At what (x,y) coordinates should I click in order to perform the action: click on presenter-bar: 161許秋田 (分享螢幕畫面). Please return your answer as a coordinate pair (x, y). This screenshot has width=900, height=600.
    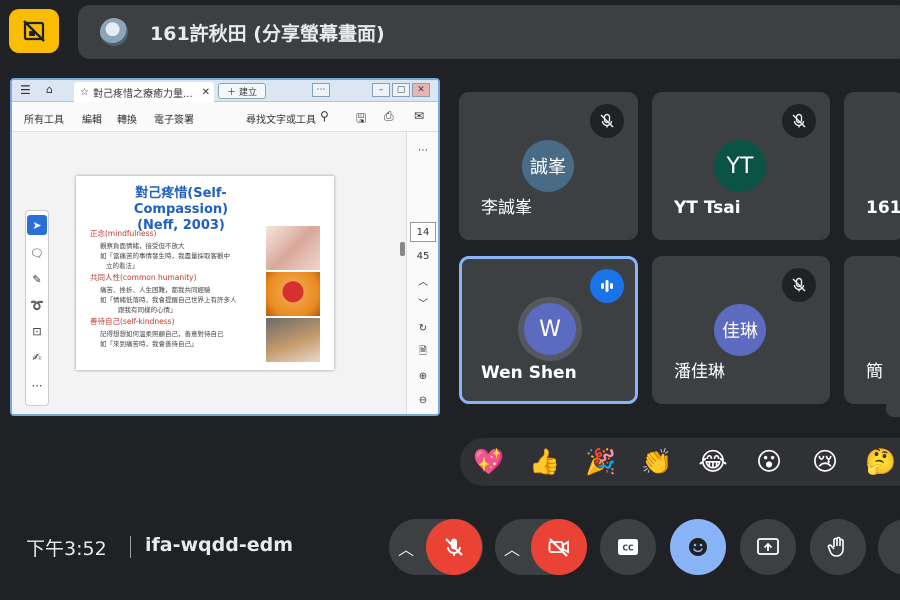
    Looking at the image, I should click on (489, 32).